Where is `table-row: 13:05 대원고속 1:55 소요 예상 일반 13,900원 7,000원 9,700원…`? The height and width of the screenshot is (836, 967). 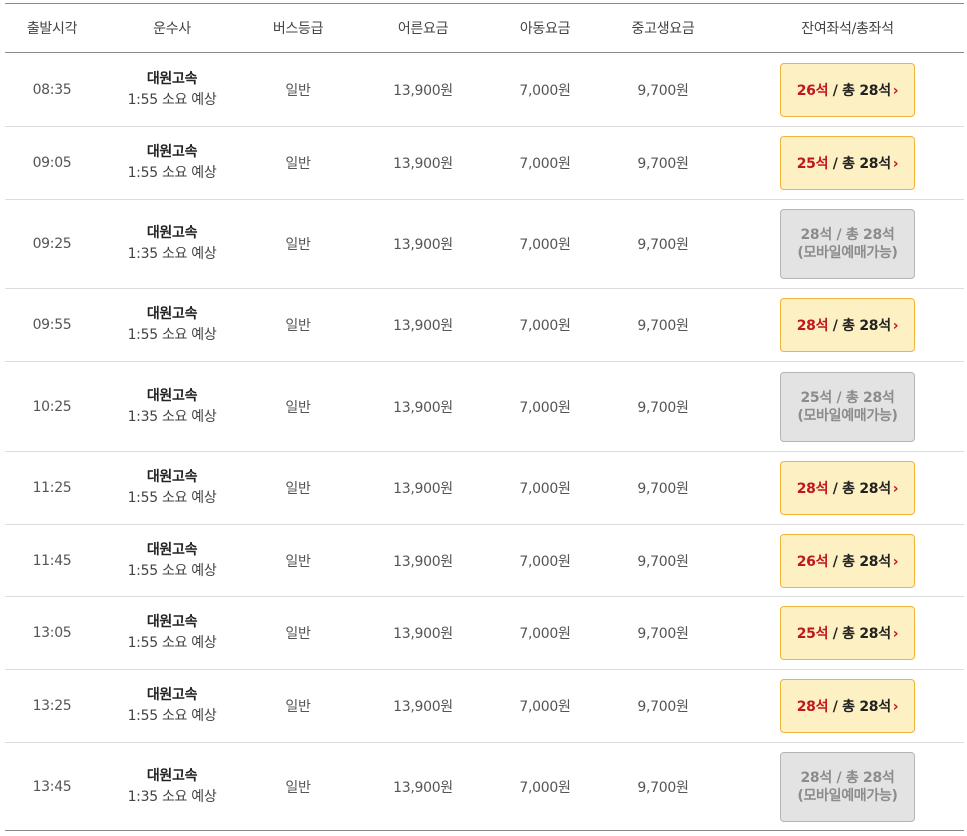
table-row: 13:05 대원고속 1:55 소요 예상 일반 13,900원 7,000원 9,700원… is located at coordinates (484, 633).